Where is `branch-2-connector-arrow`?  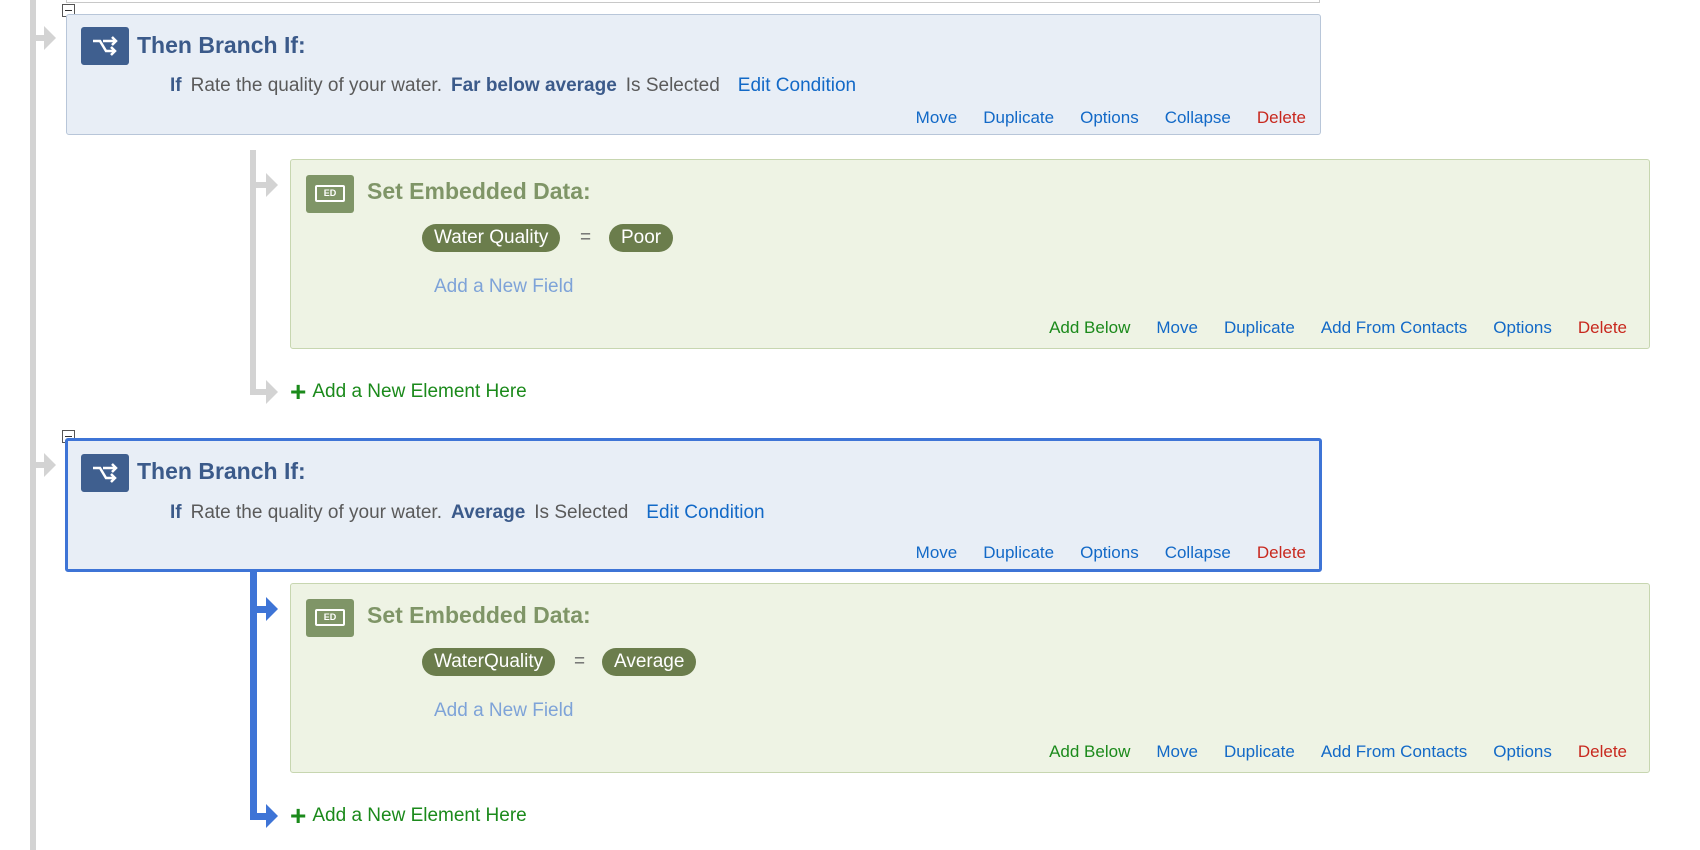
branch-2-connector-arrow is located at coordinates (50, 465).